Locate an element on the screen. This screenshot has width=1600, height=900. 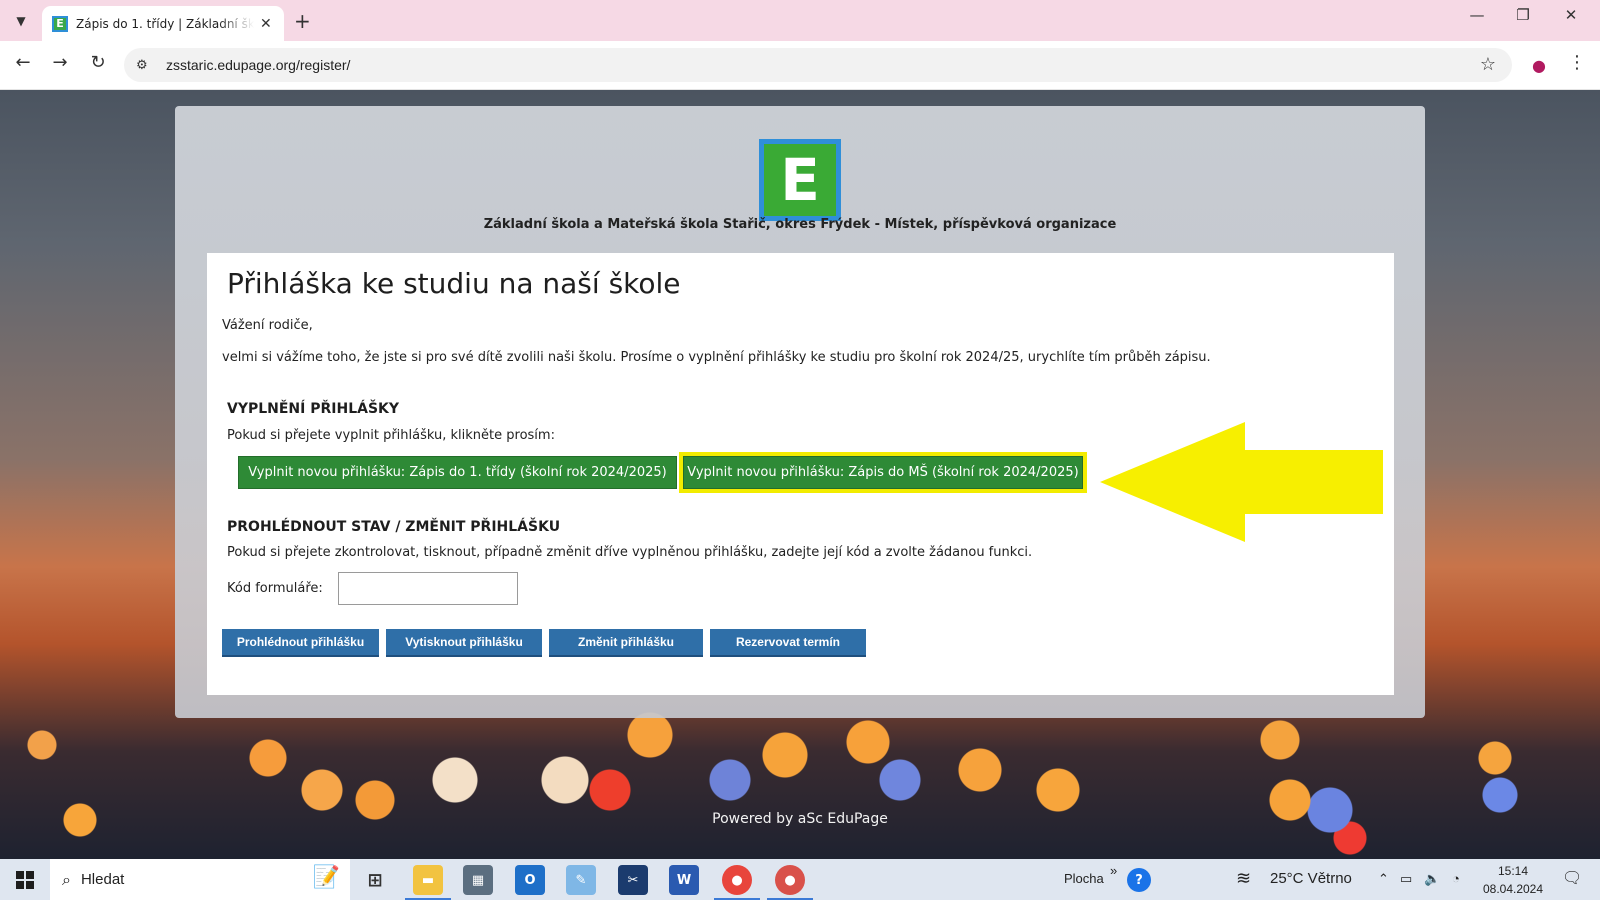
weather-wind-icon: ≋ is located at coordinates (1243, 878).